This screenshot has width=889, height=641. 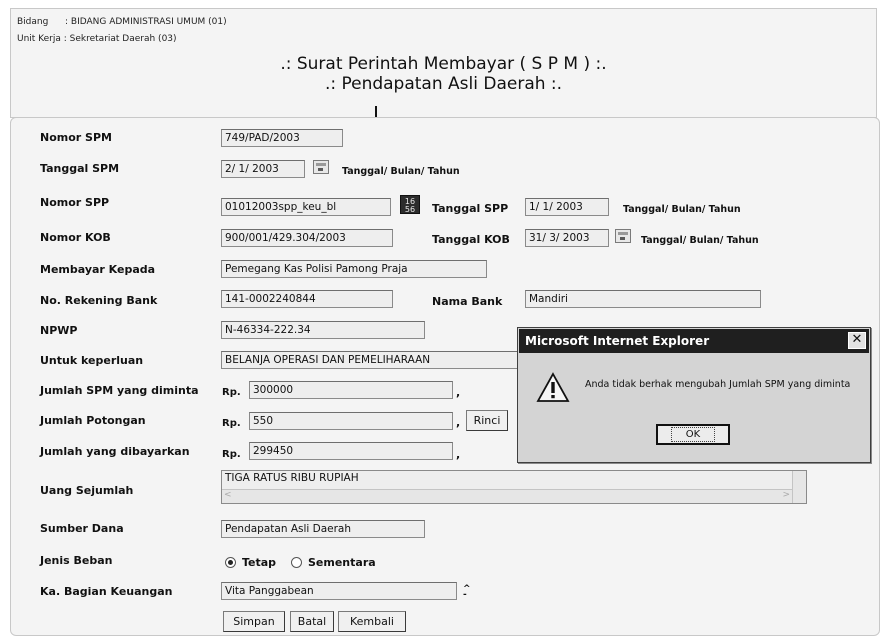 I want to click on tanggal-kob-hint: Tanggal/ Bulan/ Tahun, so click(x=700, y=240).